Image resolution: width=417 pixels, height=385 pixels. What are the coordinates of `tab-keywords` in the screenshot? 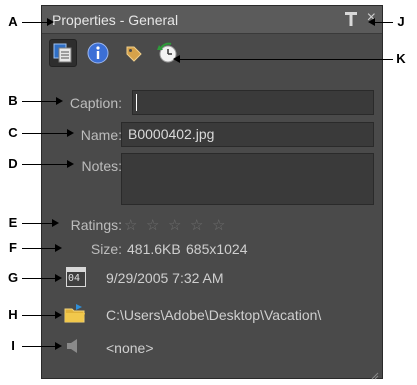 It's located at (133, 53).